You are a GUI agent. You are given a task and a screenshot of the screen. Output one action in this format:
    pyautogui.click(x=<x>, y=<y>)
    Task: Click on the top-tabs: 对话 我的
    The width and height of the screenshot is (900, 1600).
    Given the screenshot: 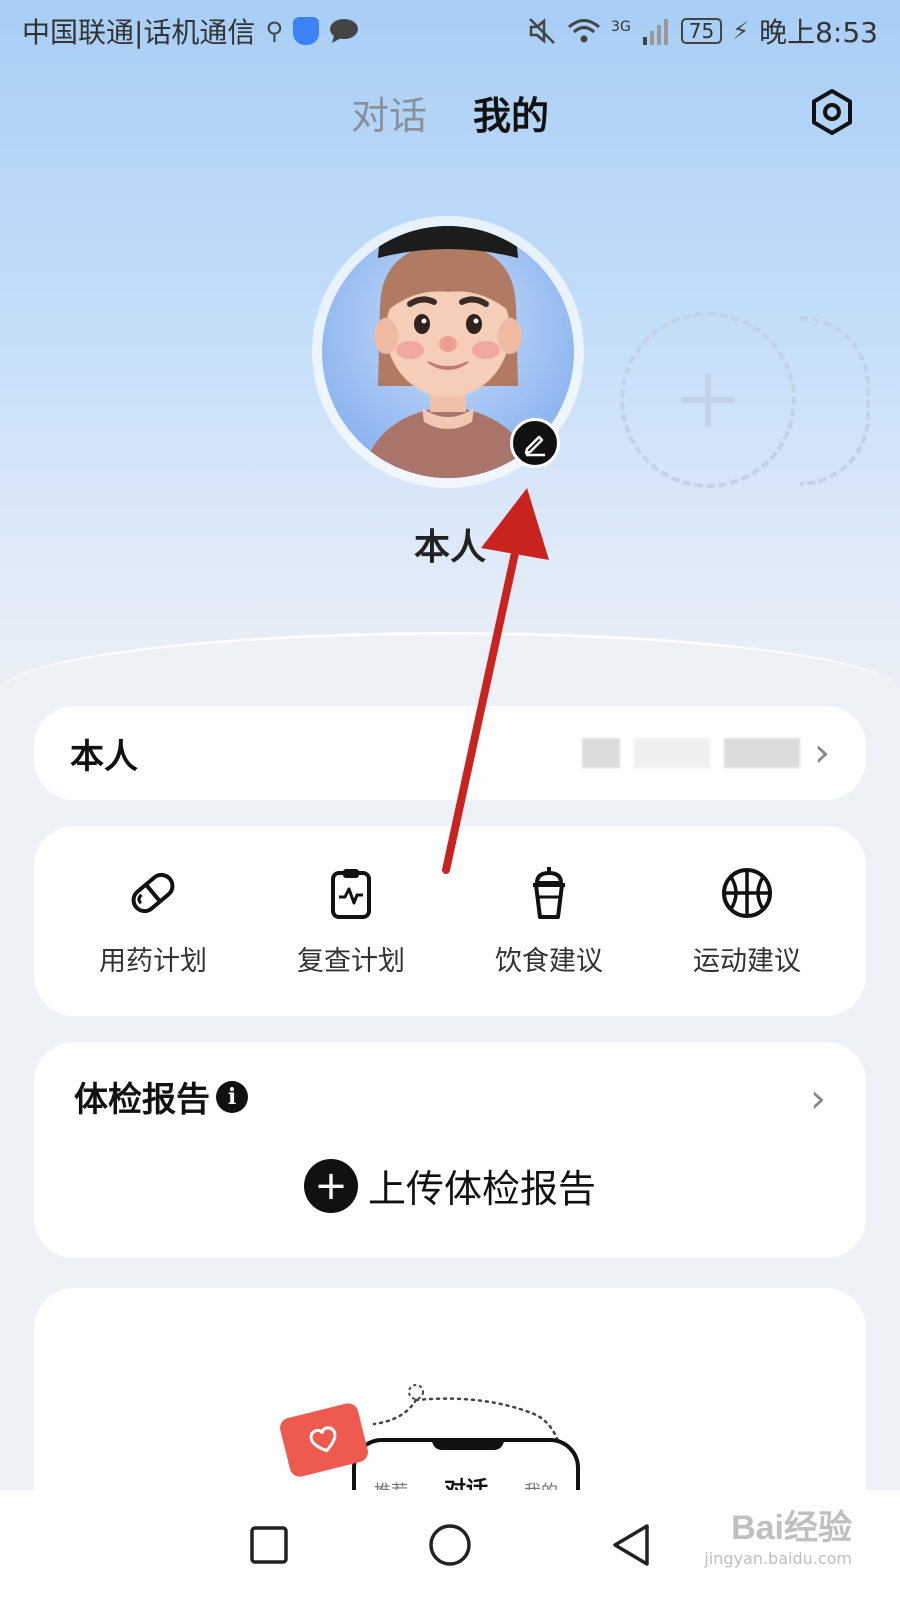 What is the action you would take?
    pyautogui.click(x=450, y=112)
    